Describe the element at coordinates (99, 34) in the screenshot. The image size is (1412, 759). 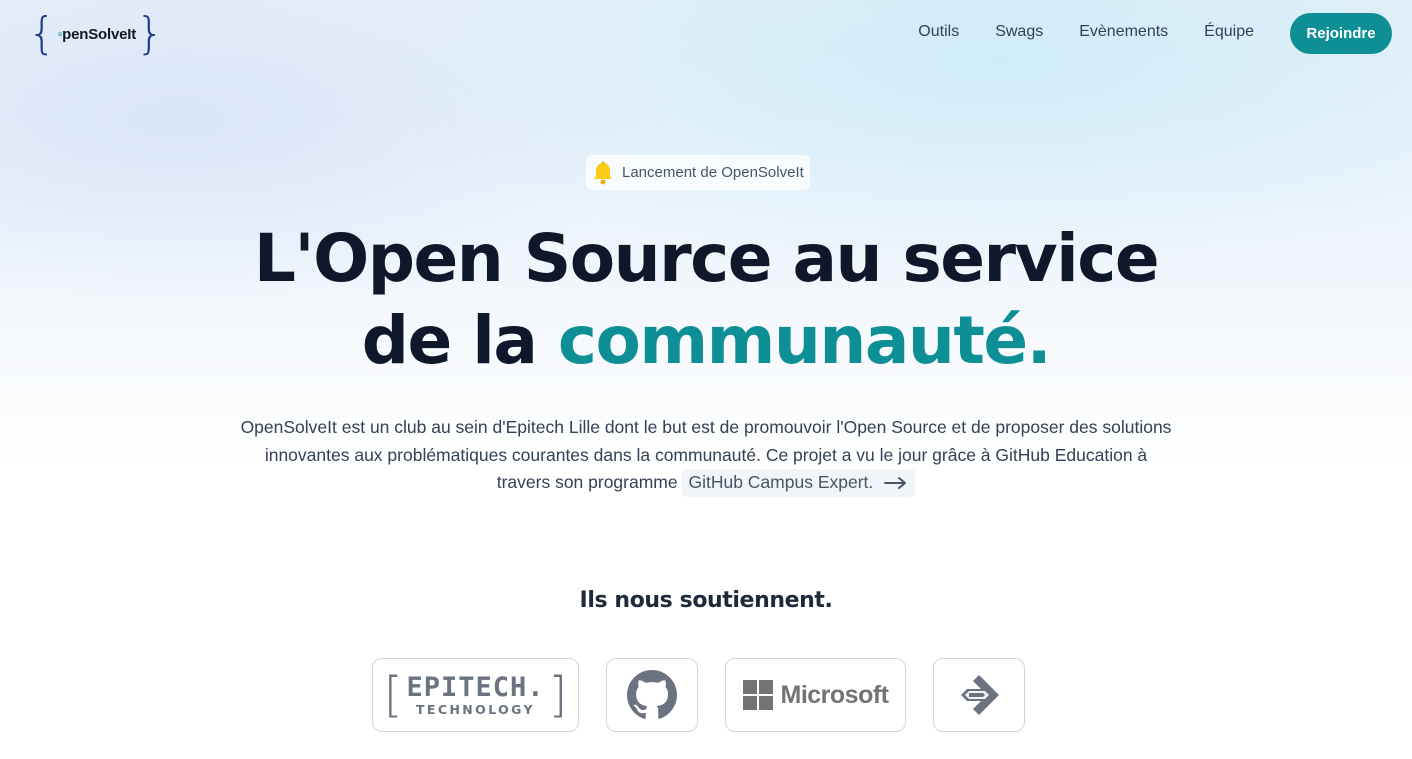
I see `logo-text: penSolveIt` at that location.